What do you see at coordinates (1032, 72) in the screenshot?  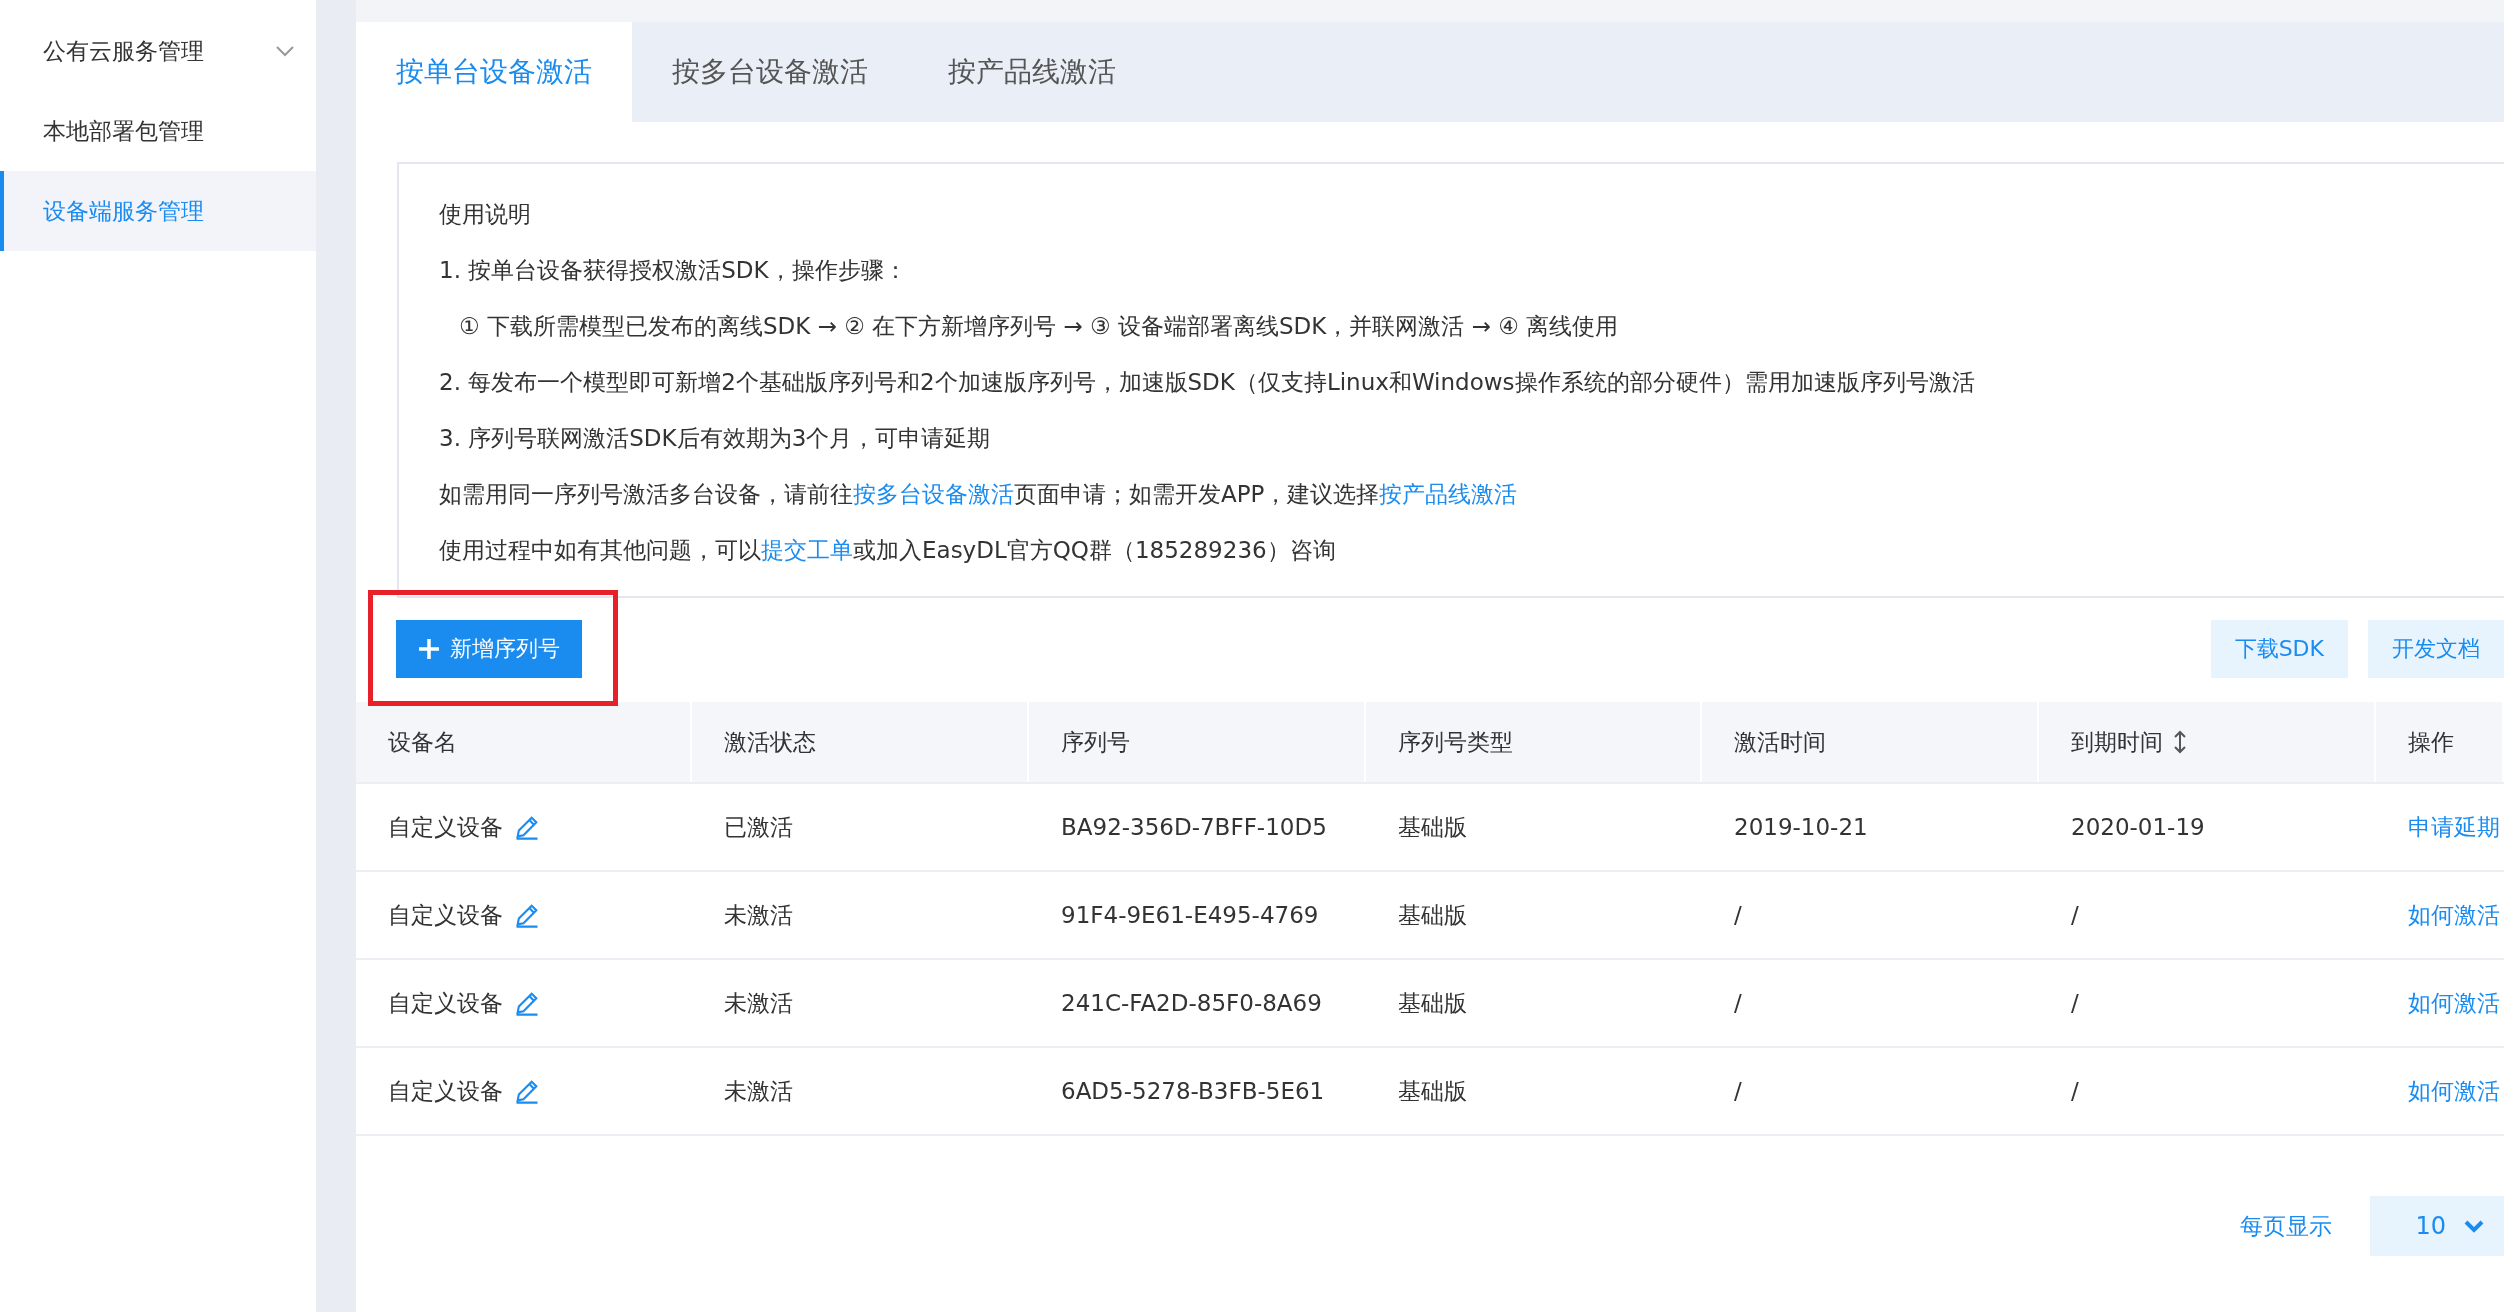 I see `tab: 按产品线激活` at bounding box center [1032, 72].